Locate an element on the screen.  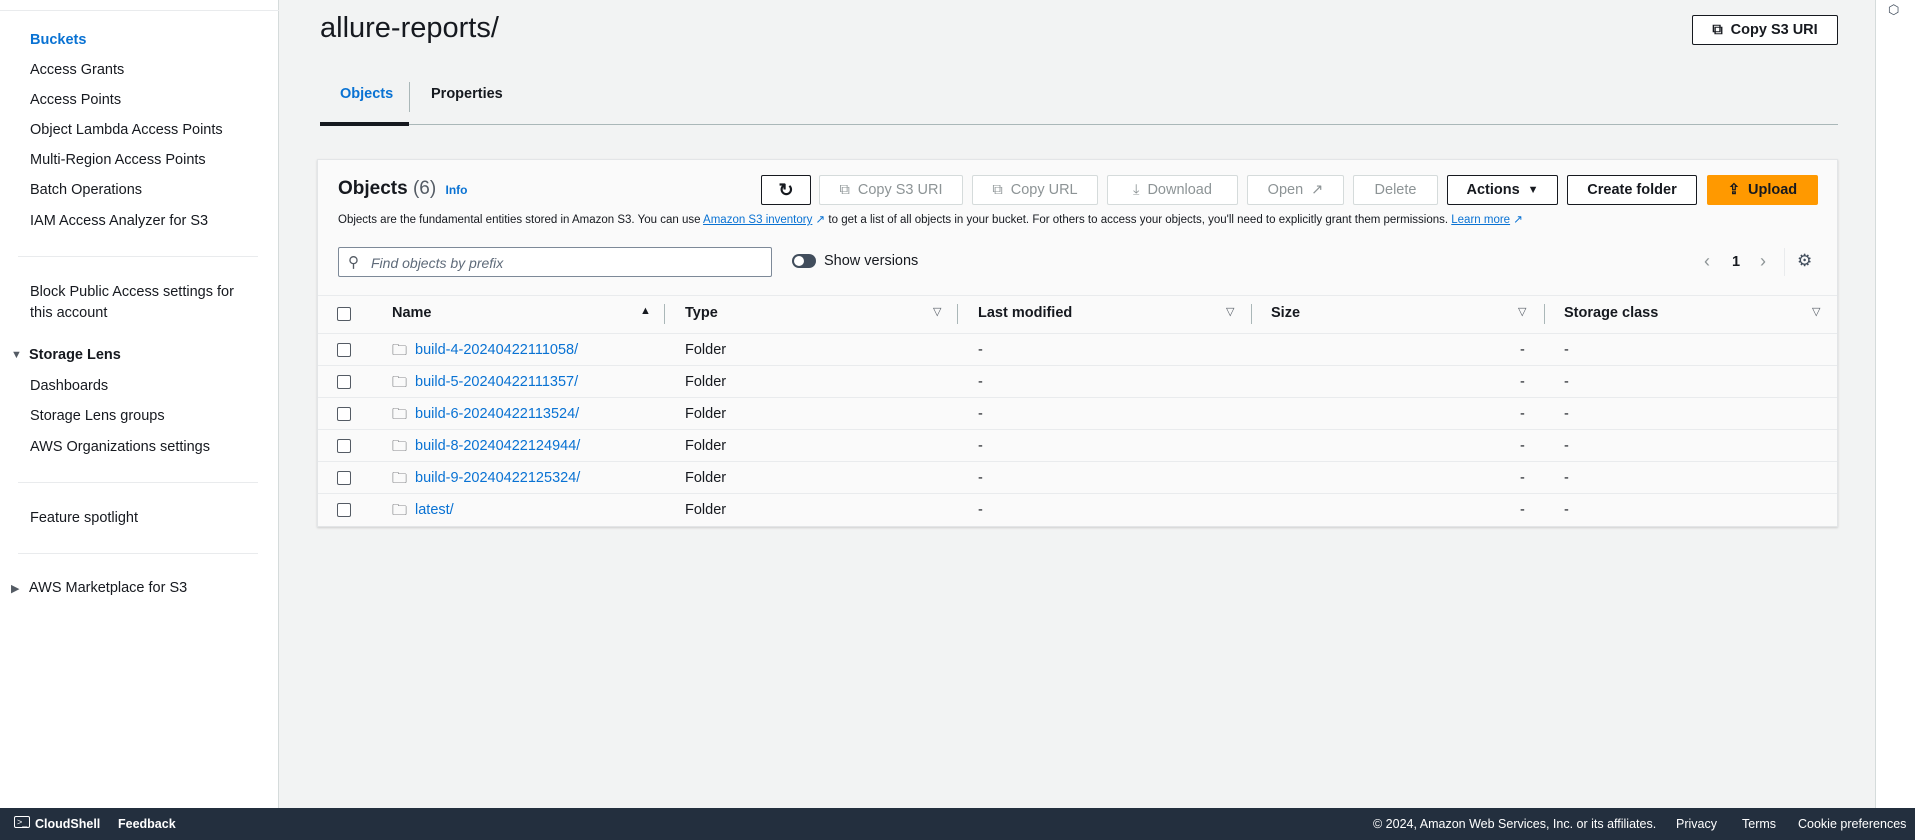
column-type: Type is located at coordinates (701, 313).